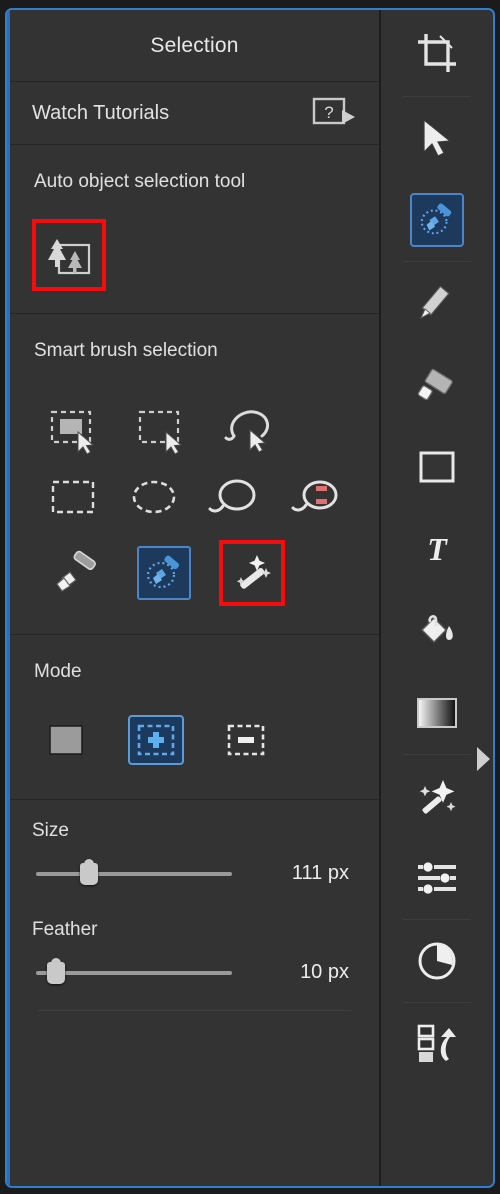  I want to click on rectangular-select-cursor-icon-cell, so click(164, 431).